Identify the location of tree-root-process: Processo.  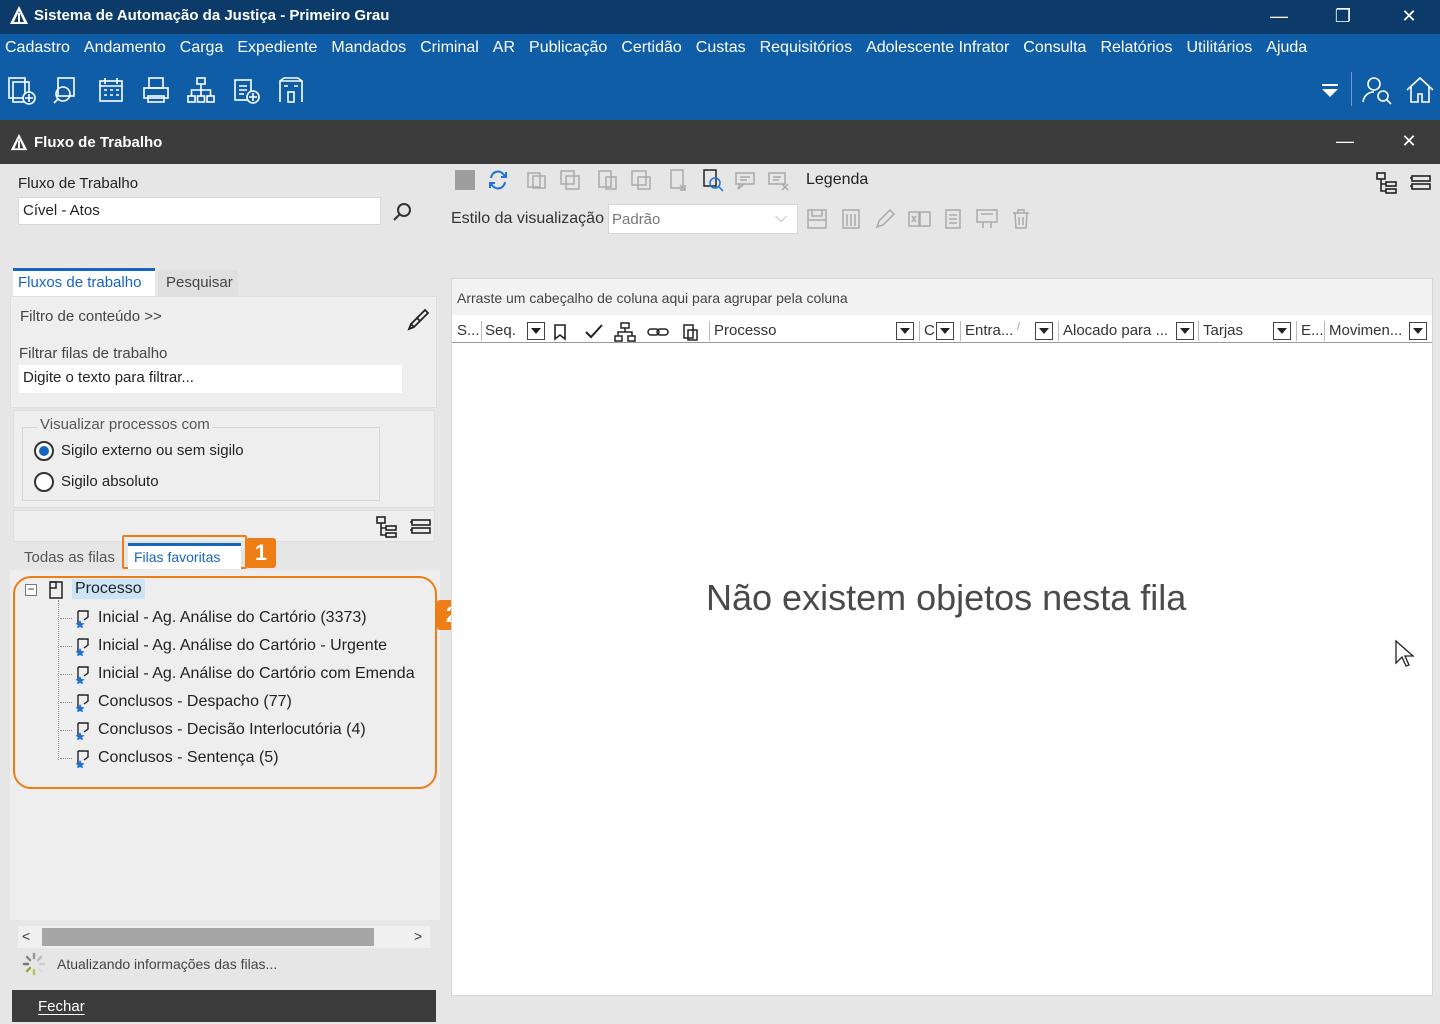
(108, 589).